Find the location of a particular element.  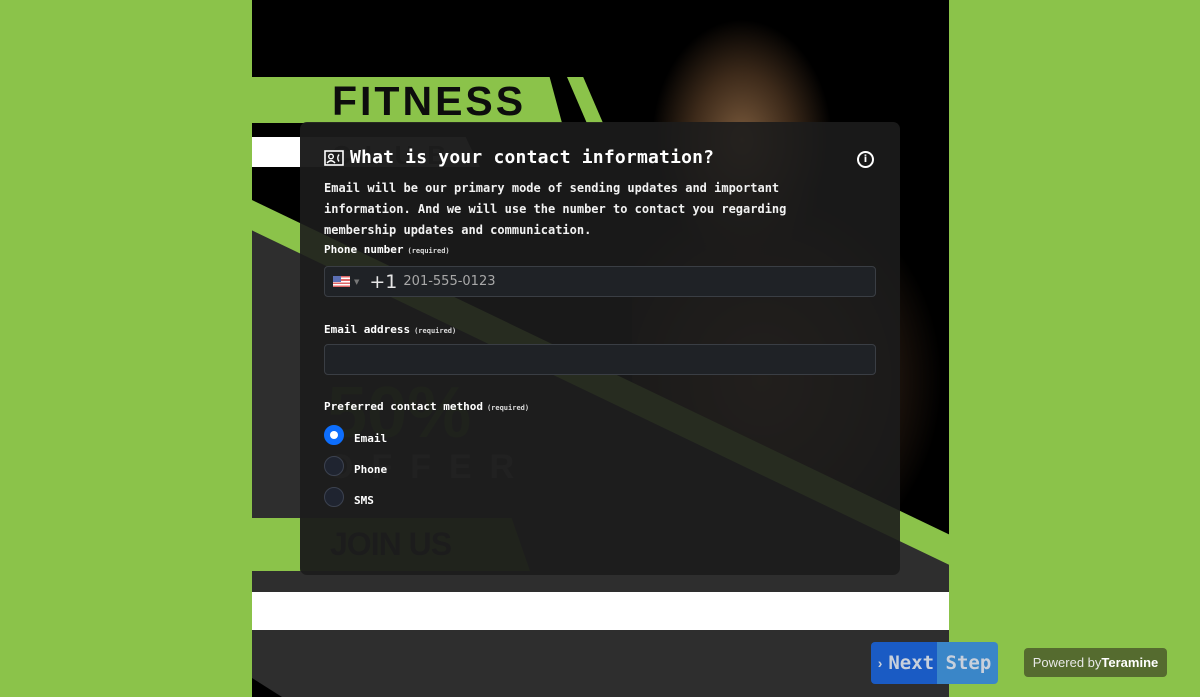

email-label-text: Email address is located at coordinates (367, 329).